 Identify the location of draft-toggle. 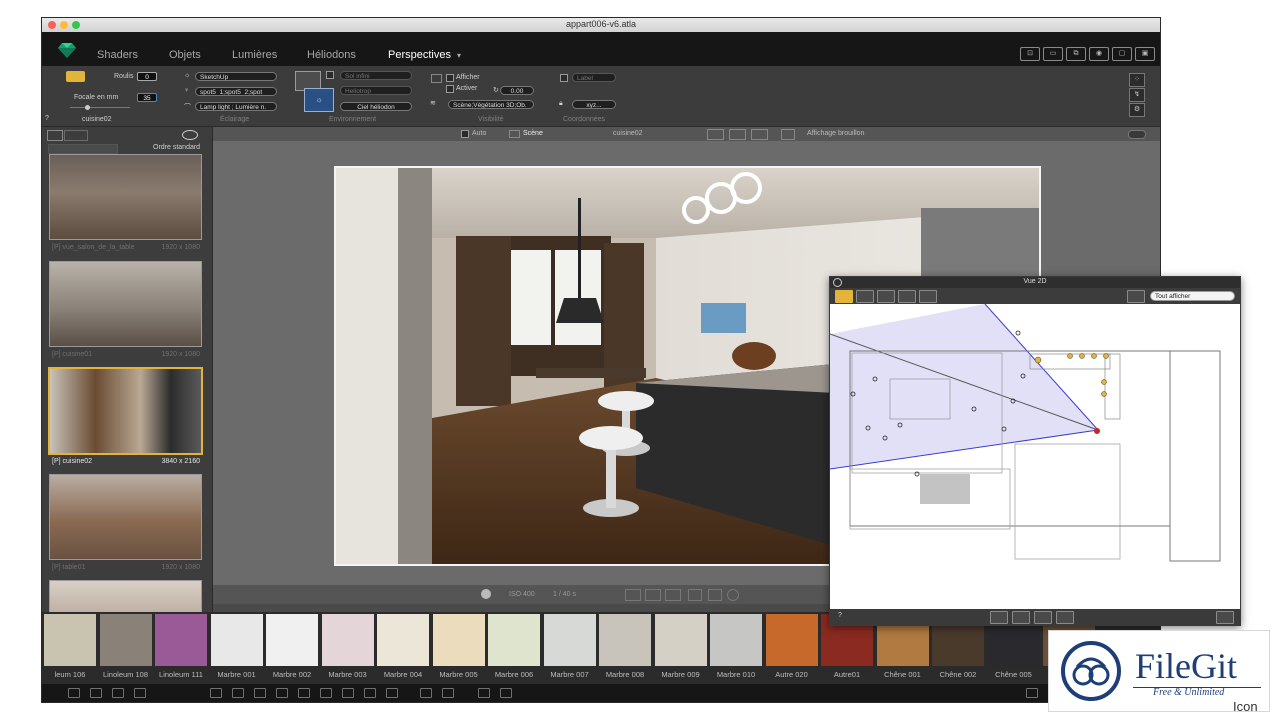
(1137, 134).